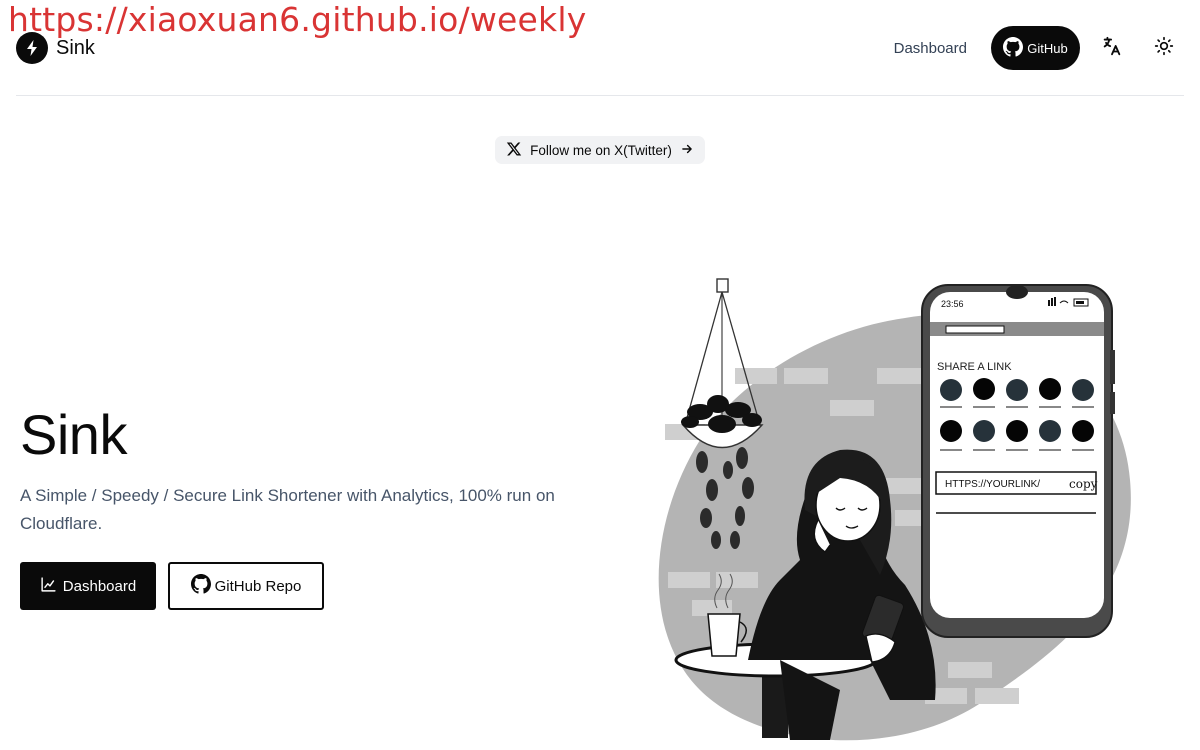  Describe the element at coordinates (992, 484) in the screenshot. I see `url-placeholder: HTTPS://YOURLINK/` at that location.